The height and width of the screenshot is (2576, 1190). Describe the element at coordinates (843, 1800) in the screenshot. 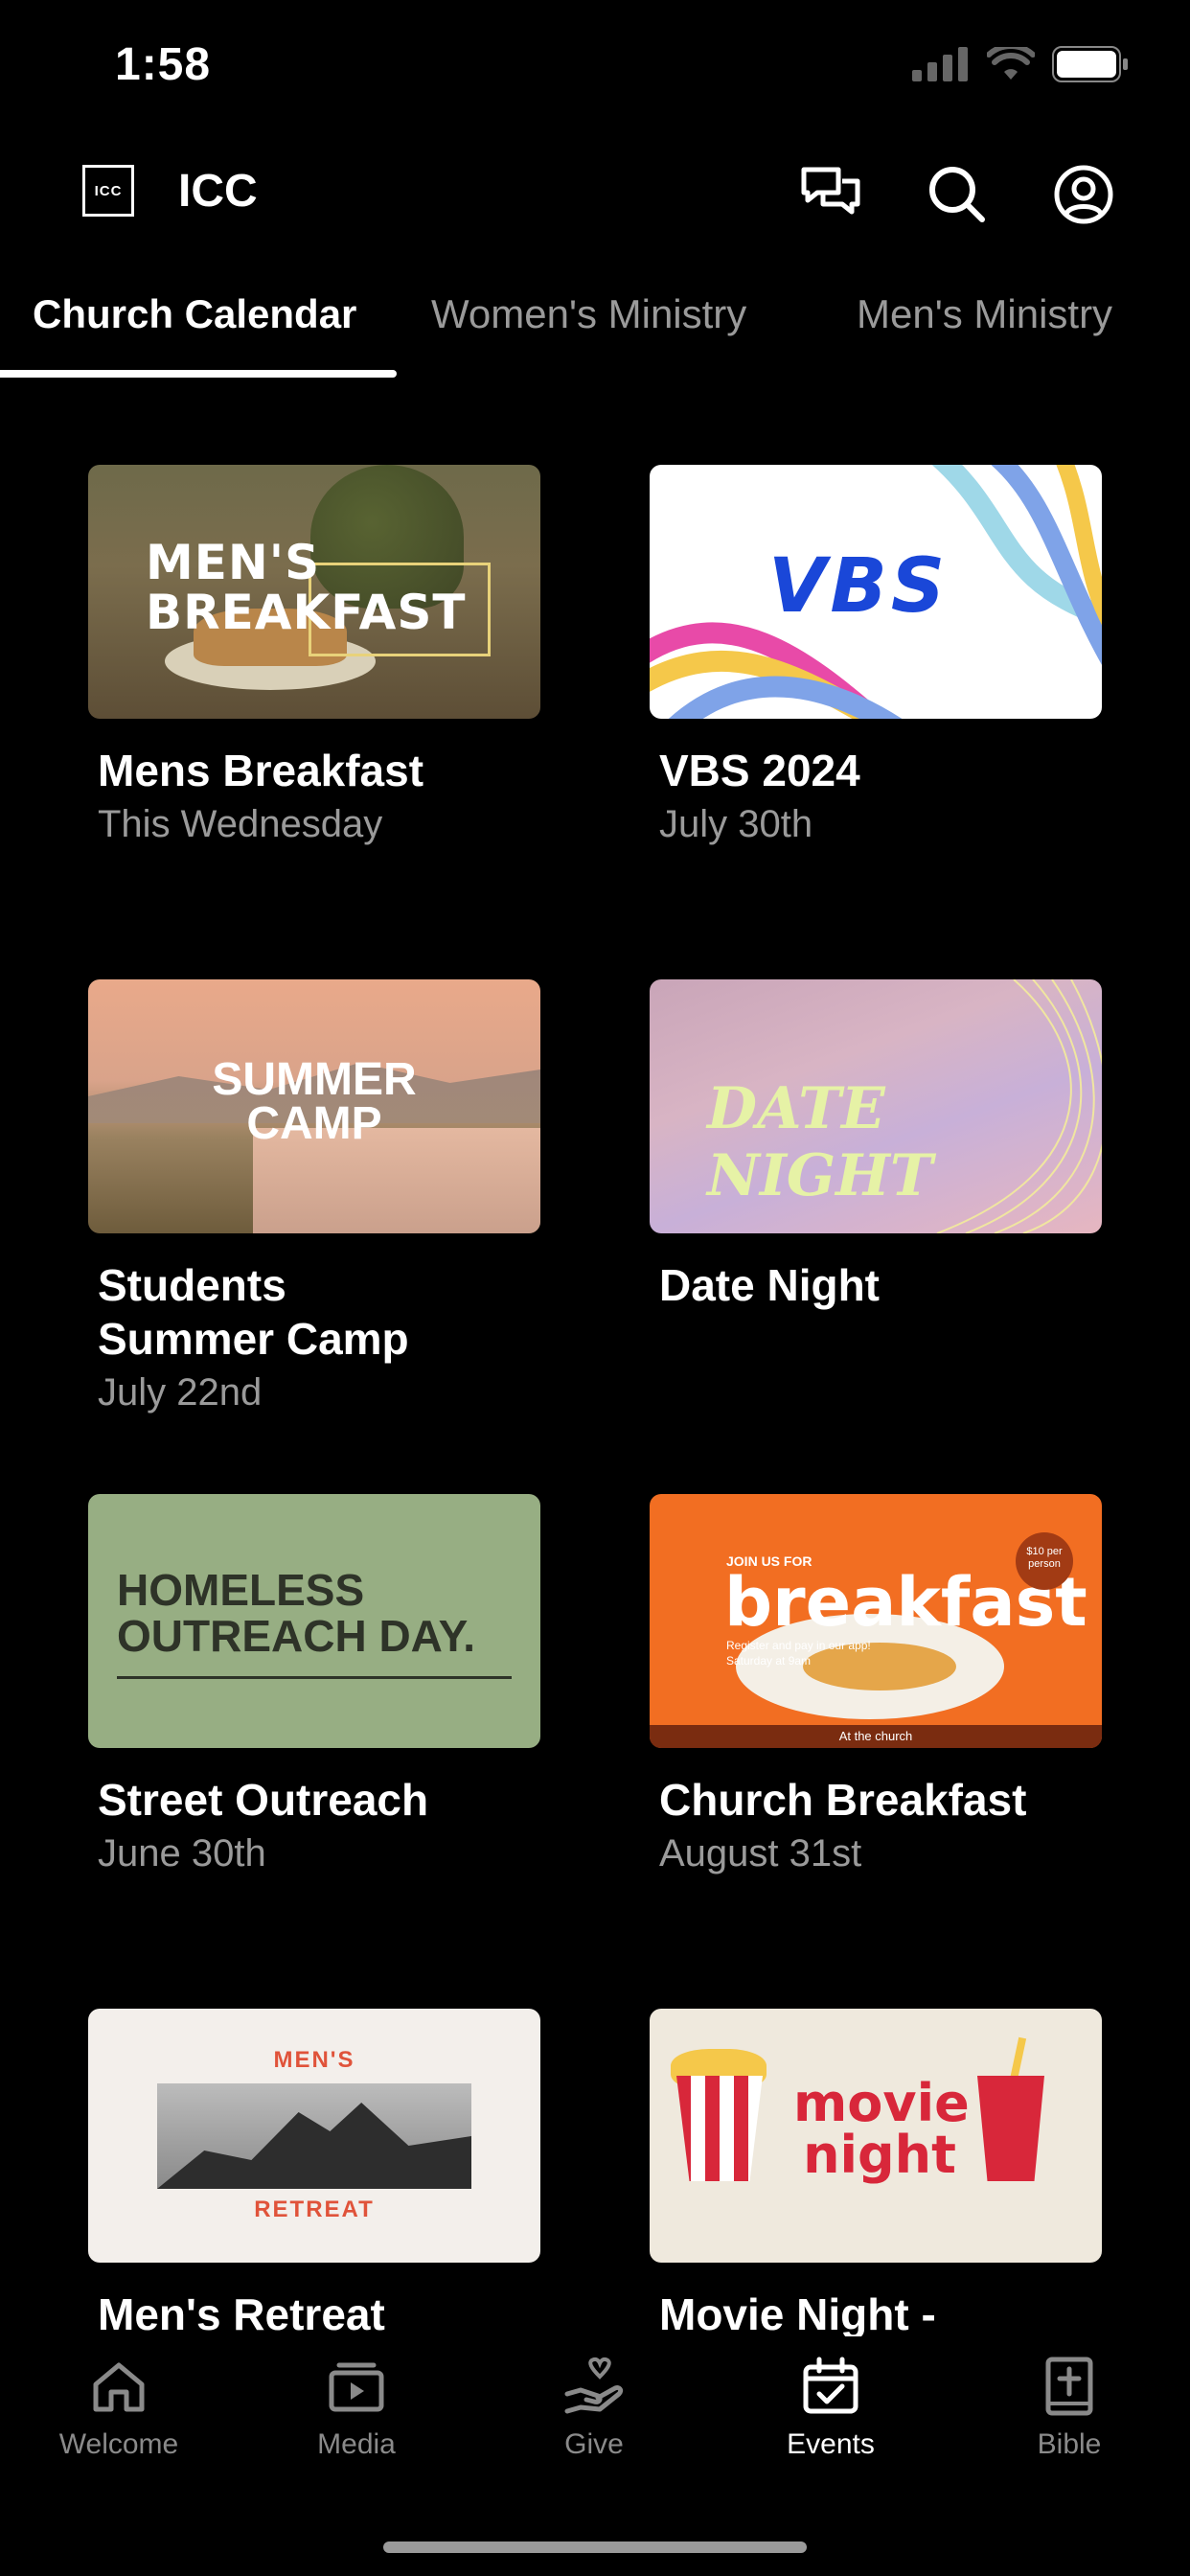

I see `event-title: Church Breakfast` at that location.